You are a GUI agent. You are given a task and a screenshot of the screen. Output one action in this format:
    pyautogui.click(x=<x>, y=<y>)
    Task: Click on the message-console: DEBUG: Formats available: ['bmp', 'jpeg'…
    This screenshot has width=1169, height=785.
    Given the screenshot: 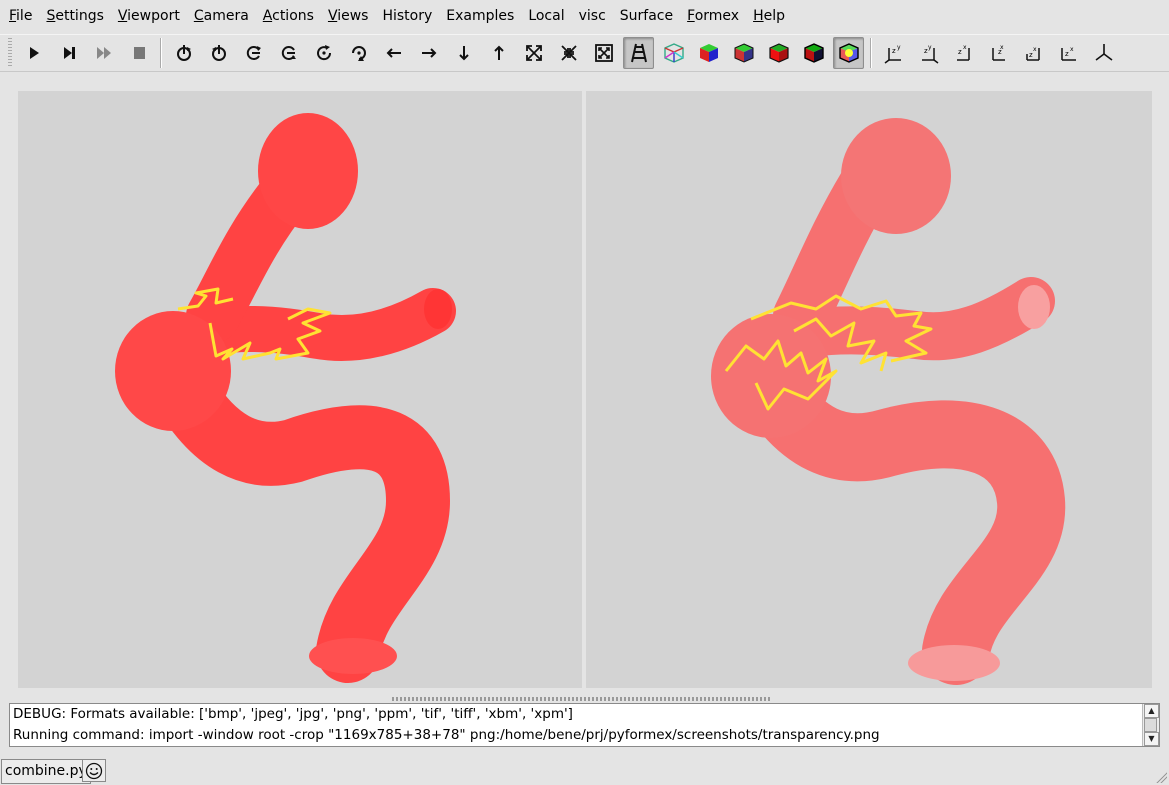 What is the action you would take?
    pyautogui.click(x=584, y=725)
    